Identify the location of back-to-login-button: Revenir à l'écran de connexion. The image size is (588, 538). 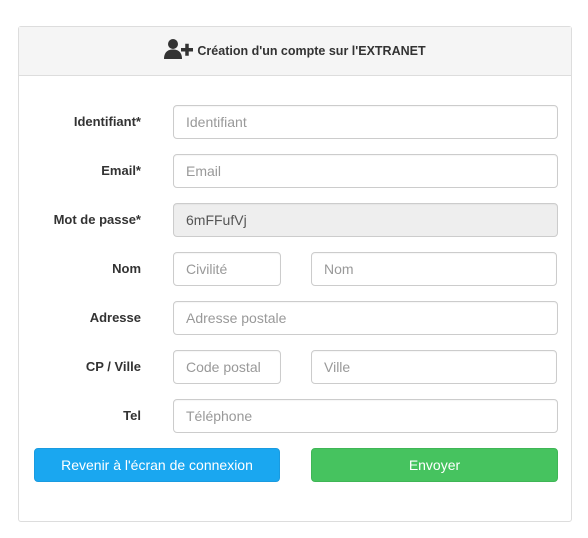
(157, 465).